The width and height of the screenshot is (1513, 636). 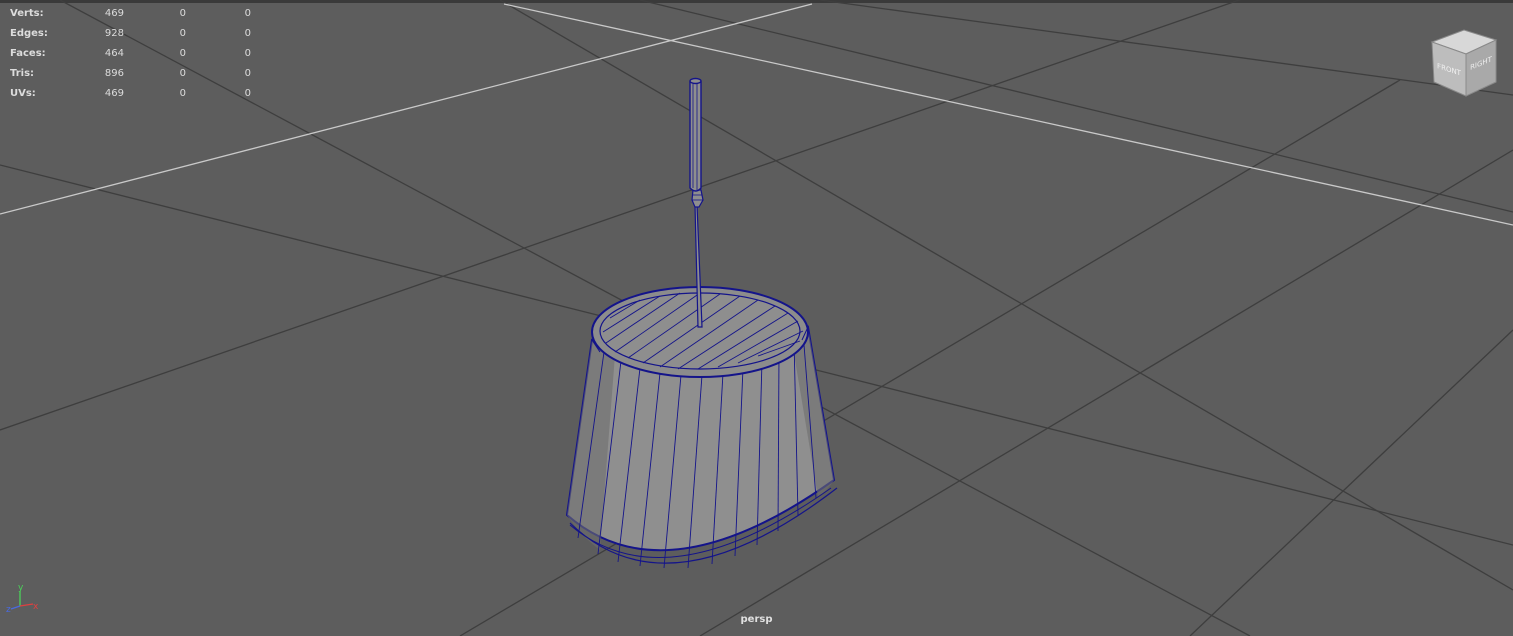 I want to click on x-axis-line, so click(x=26, y=605).